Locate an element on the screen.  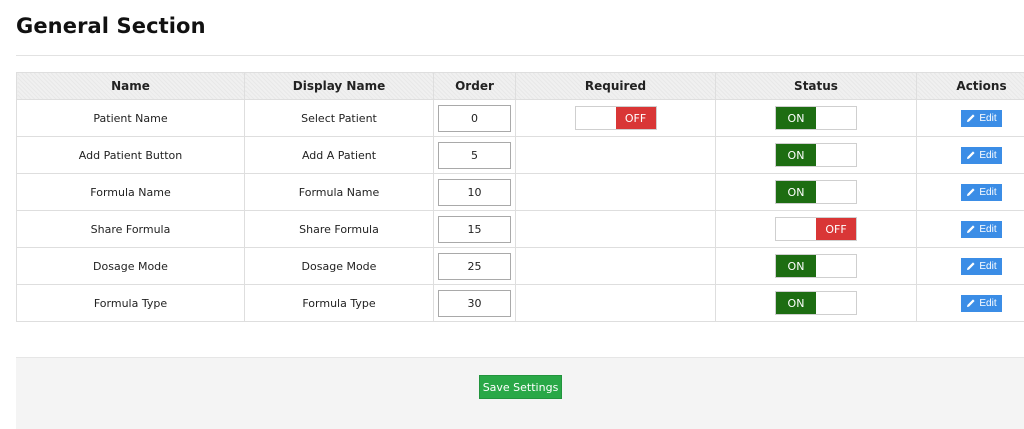
table-row: Share FormulaShare Formula OFF Edit is located at coordinates (520, 229).